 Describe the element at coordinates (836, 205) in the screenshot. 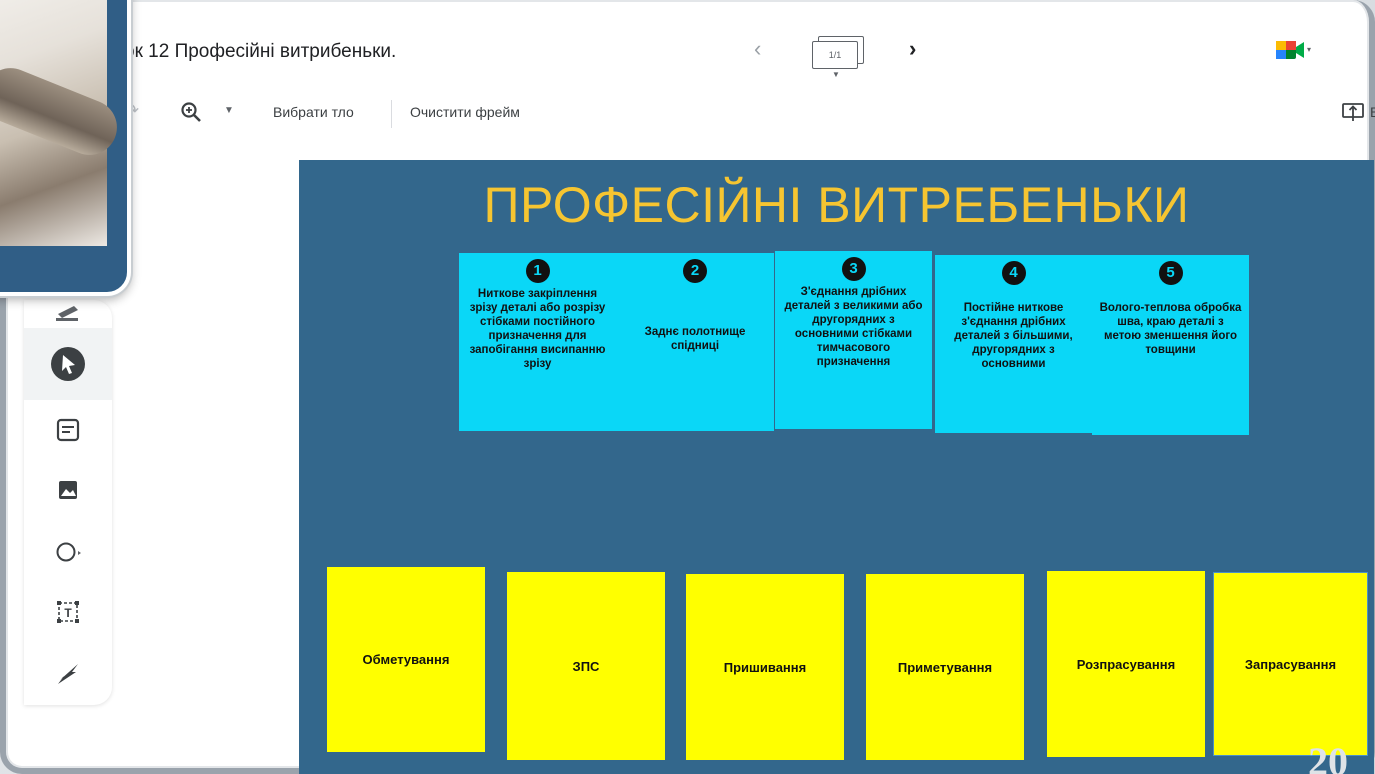

I see `slide-title: ПРОФЕСІЙНІ ВИТРЕБЕНЬКИ` at that location.